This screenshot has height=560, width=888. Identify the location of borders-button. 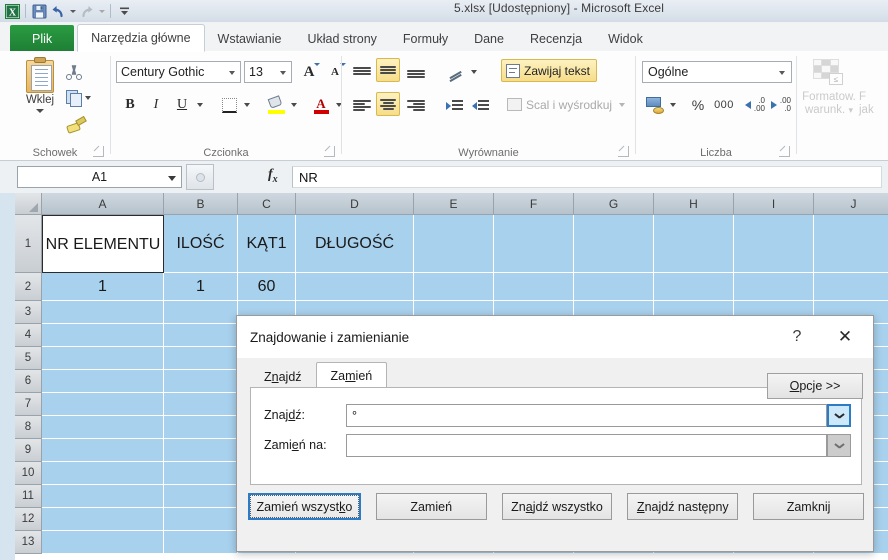
(229, 105).